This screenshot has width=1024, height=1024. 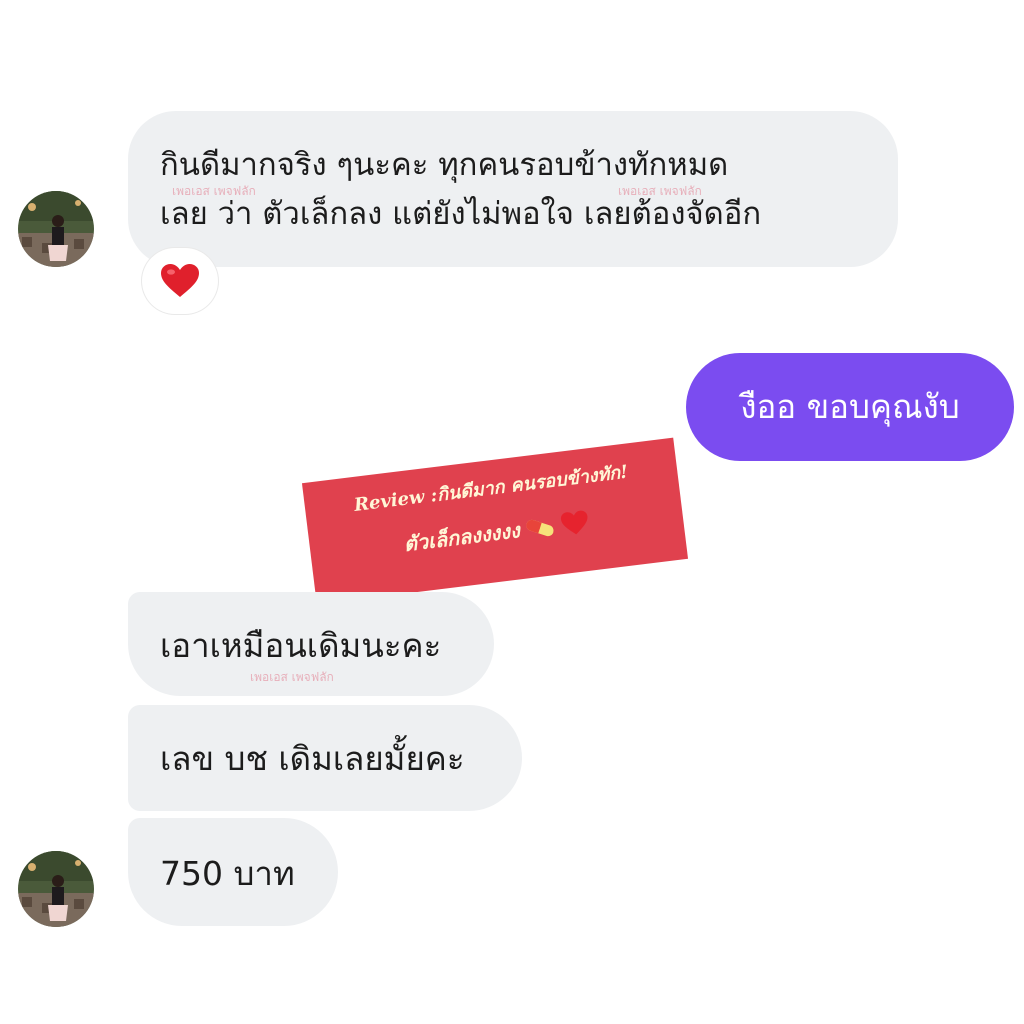 I want to click on message-bubble-outgoing: งืออ ขอบคุณงับ, so click(x=850, y=407).